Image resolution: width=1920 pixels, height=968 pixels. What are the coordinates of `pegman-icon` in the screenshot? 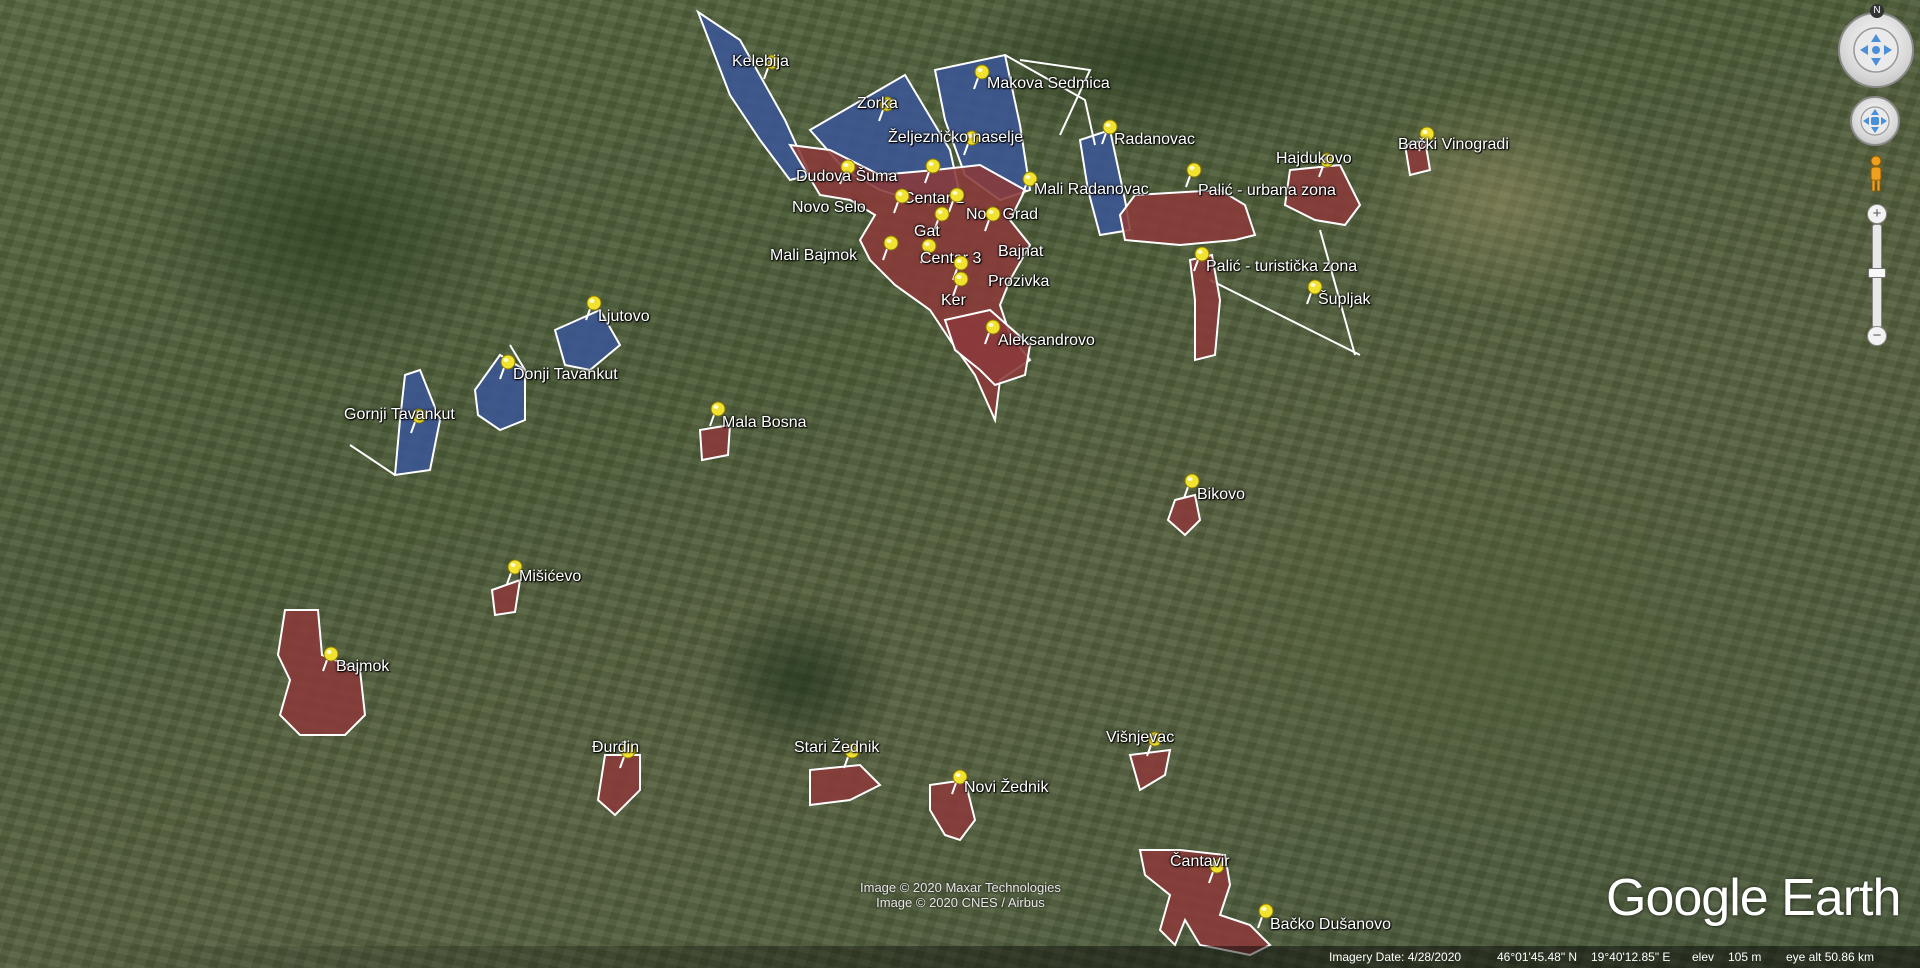 It's located at (1876, 173).